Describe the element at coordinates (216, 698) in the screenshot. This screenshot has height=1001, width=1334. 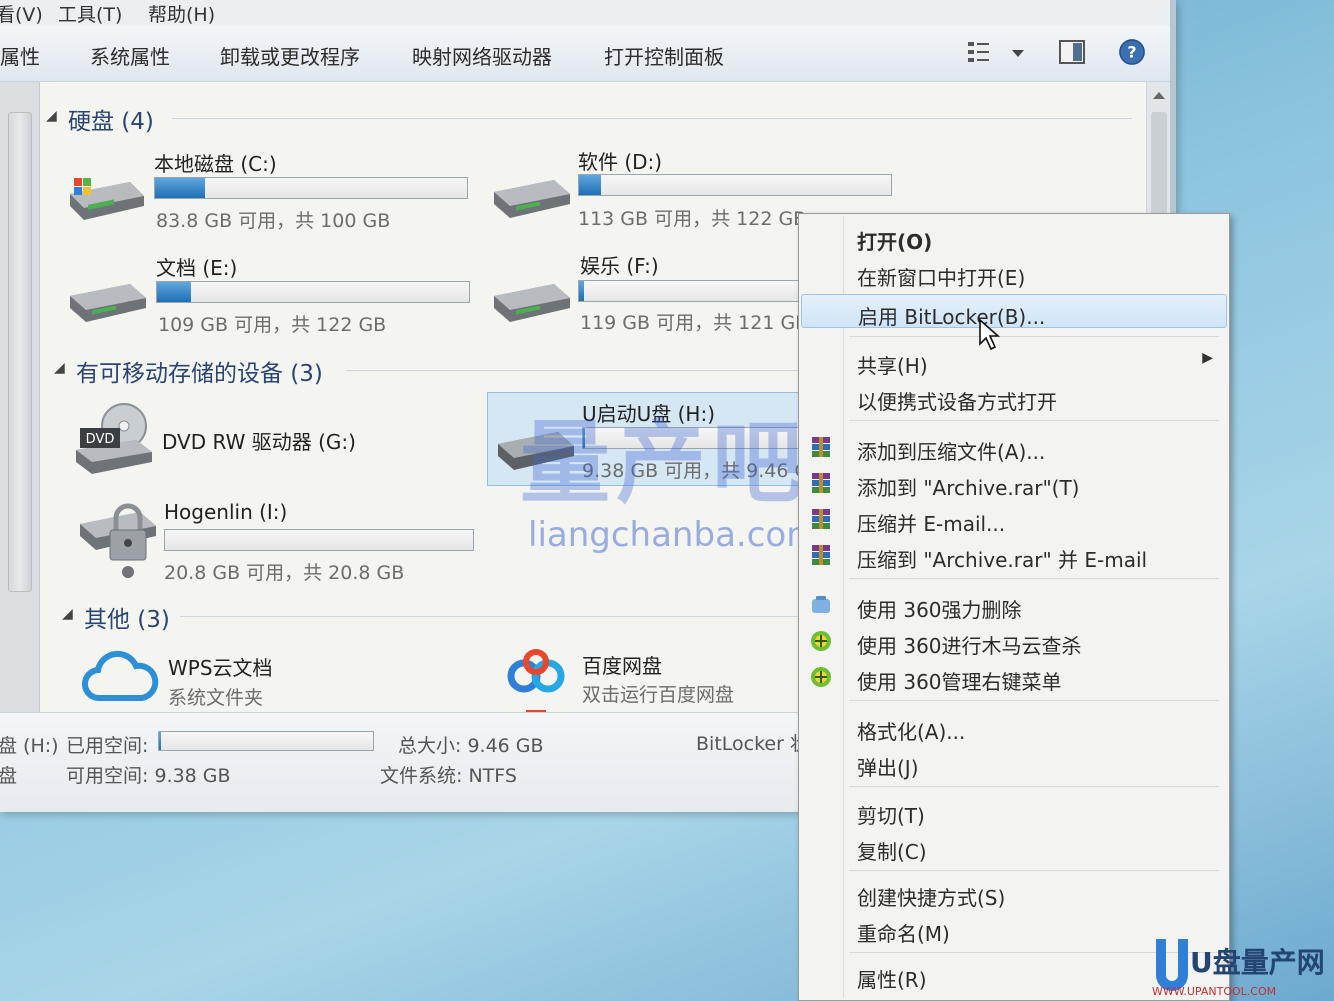
I see `wps-cloud-subtitle: 系统文件夹` at that location.